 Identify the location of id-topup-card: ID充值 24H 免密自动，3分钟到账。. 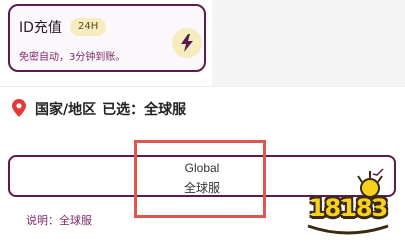
(107, 38).